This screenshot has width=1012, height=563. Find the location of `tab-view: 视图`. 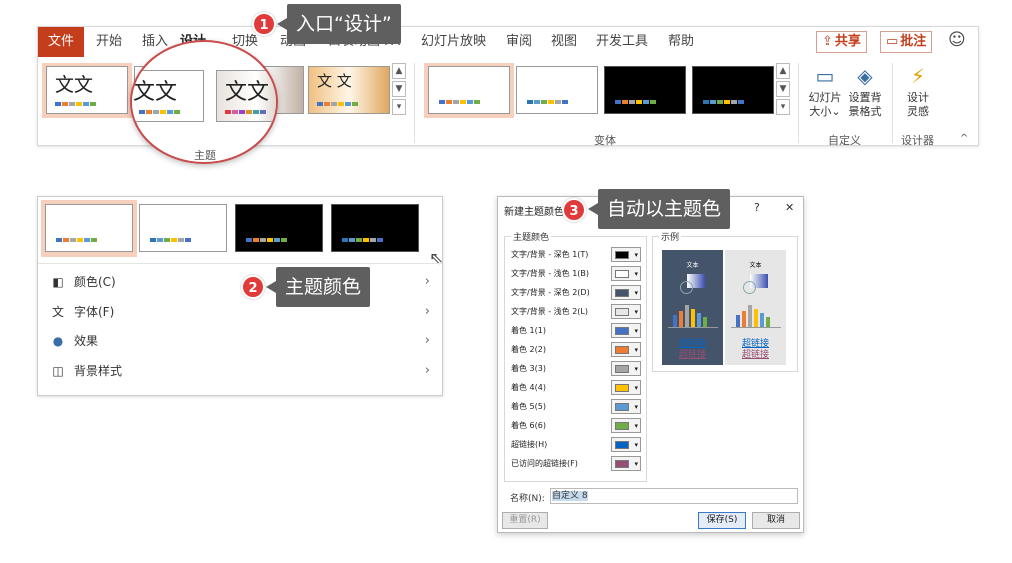

tab-view: 视图 is located at coordinates (564, 42).